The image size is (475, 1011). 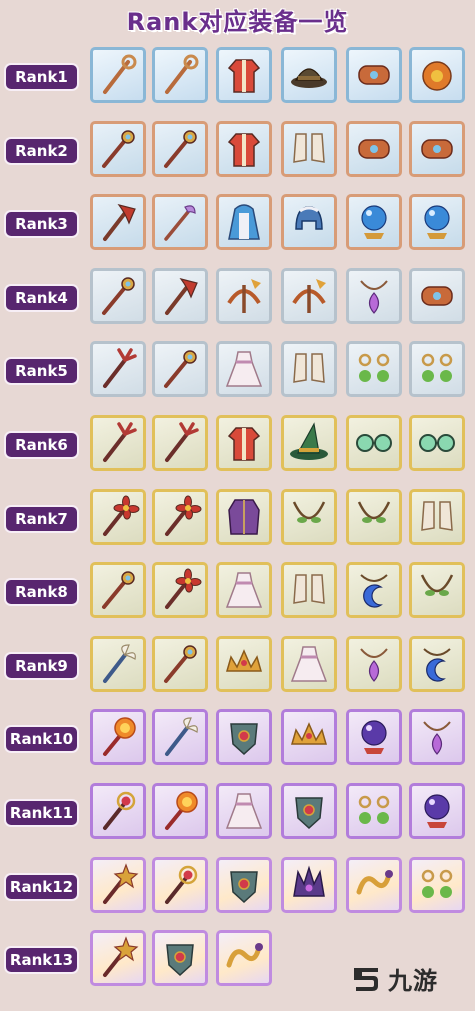 I want to click on rank-row: Rank7, so click(x=237, y=519).